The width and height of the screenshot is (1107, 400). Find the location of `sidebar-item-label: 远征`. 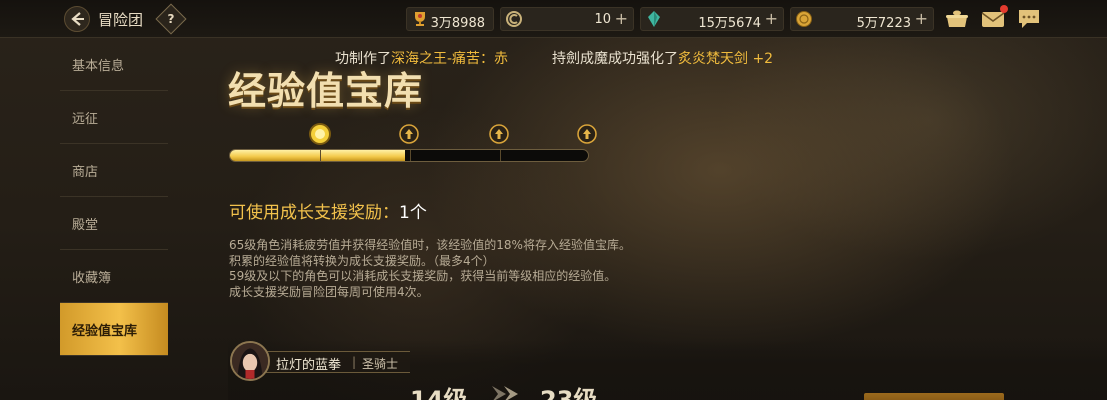

sidebar-item-label: 远征 is located at coordinates (85, 119).